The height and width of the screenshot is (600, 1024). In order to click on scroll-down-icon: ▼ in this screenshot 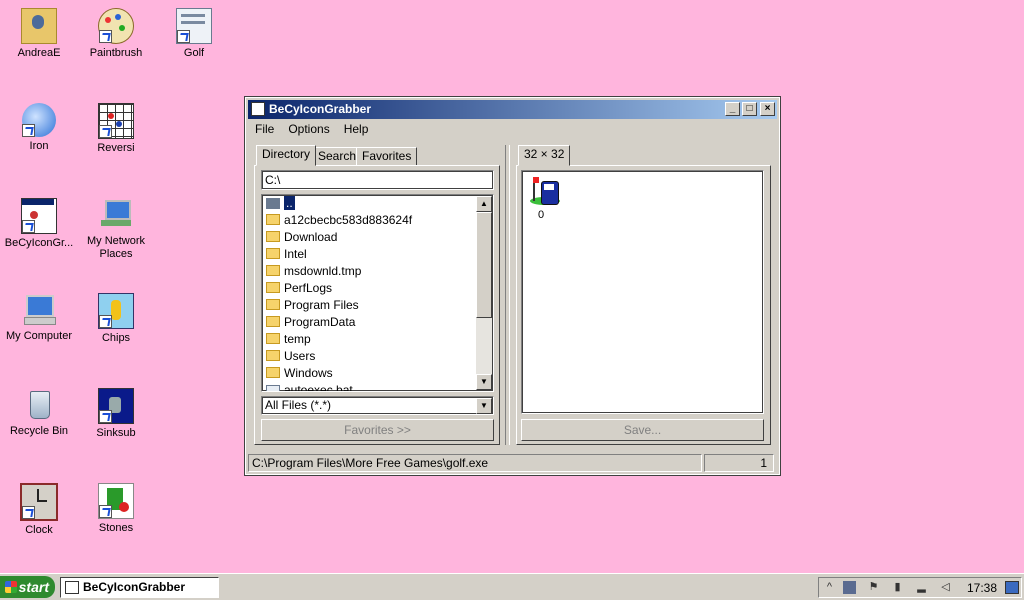, I will do `click(484, 382)`.